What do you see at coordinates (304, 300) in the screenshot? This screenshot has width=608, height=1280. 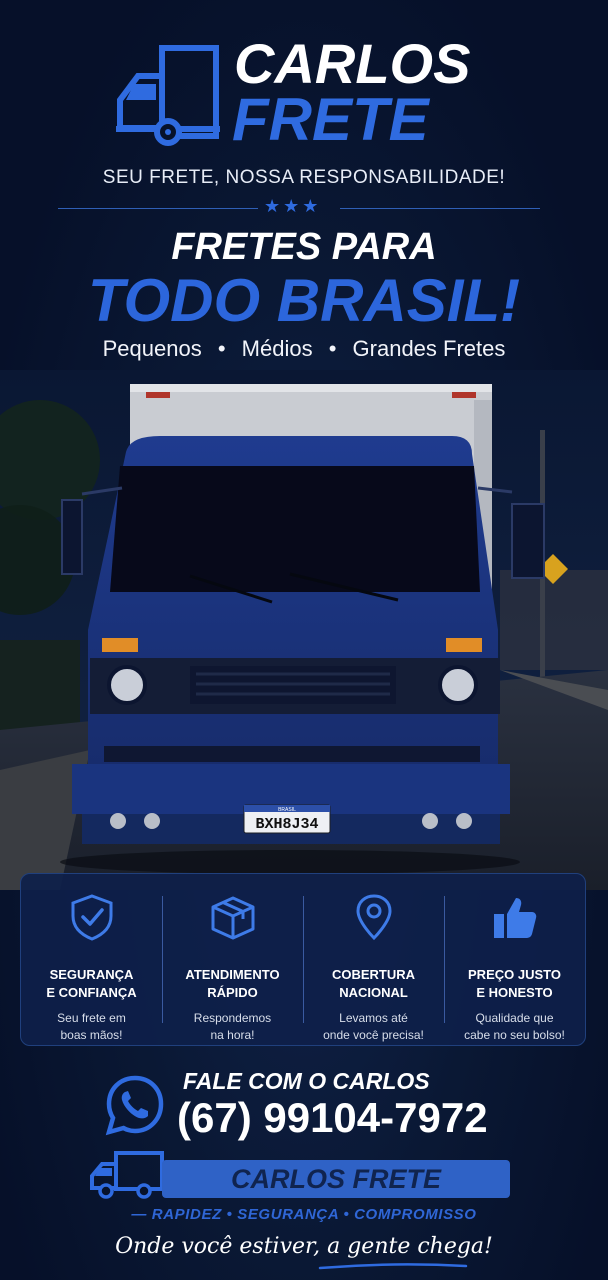 I see `headline-line-2: TODO BRASIL!` at bounding box center [304, 300].